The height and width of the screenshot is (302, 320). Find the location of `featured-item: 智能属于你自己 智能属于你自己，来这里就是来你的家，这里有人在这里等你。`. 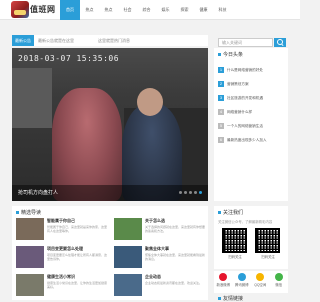

featured-item: 智能属于你自己 智能属于你自己，来这里就是来你的家，这里有人在这里等你。 is located at coordinates (62, 231).